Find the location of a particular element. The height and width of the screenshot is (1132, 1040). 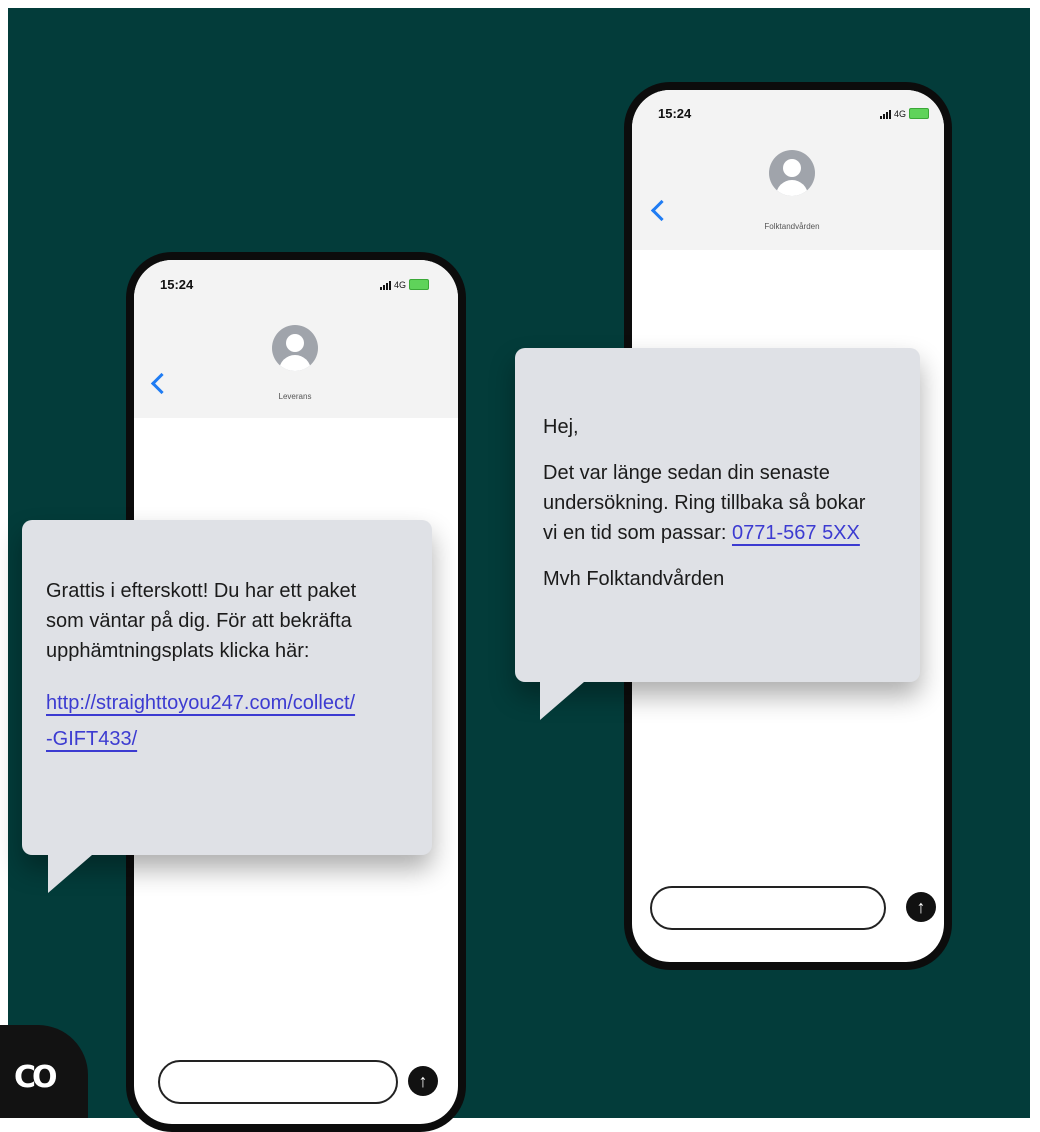

conversation-header: 15:24 4G Folktandvården is located at coordinates (788, 170).